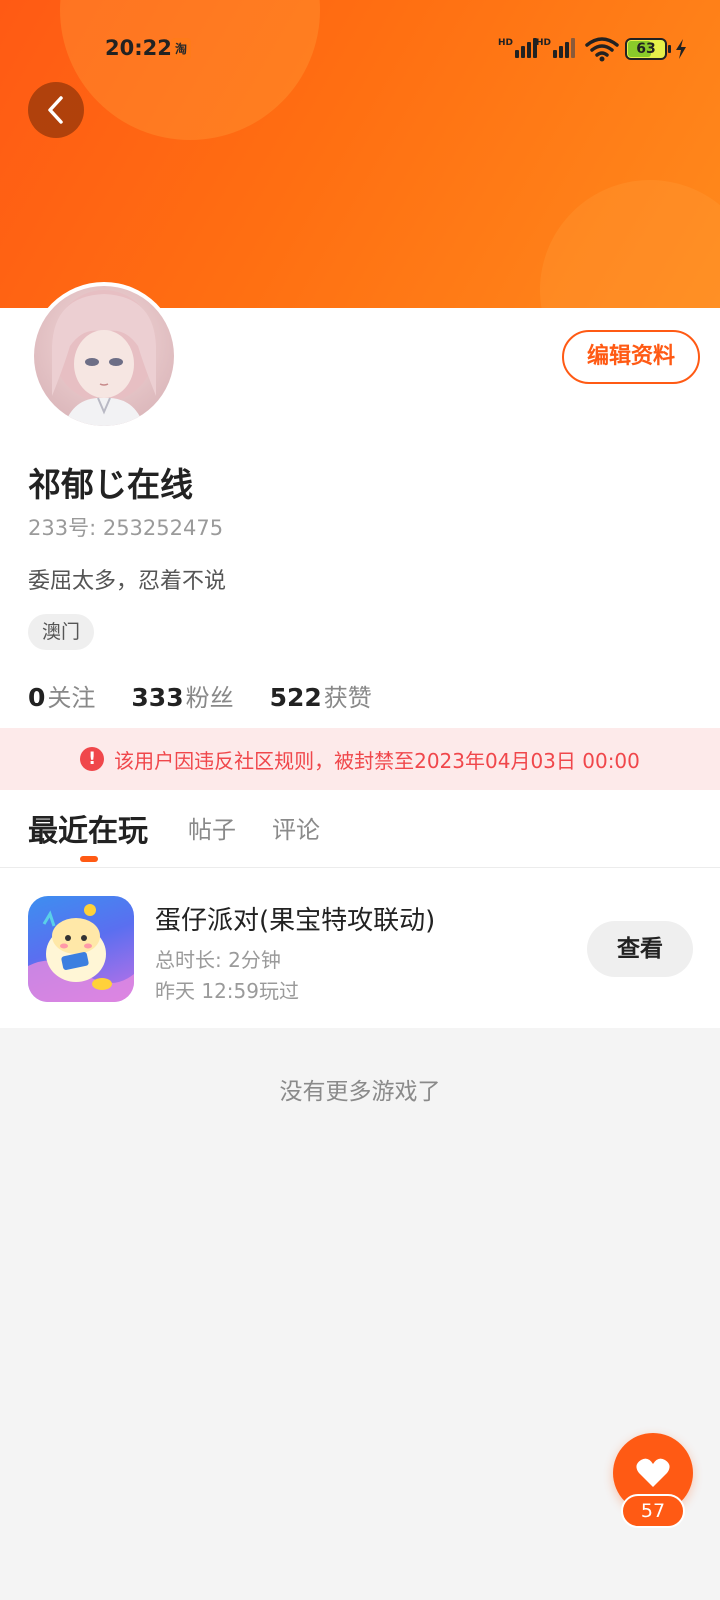  Describe the element at coordinates (88, 828) in the screenshot. I see `tab-recent-games: 最近在玩` at that location.